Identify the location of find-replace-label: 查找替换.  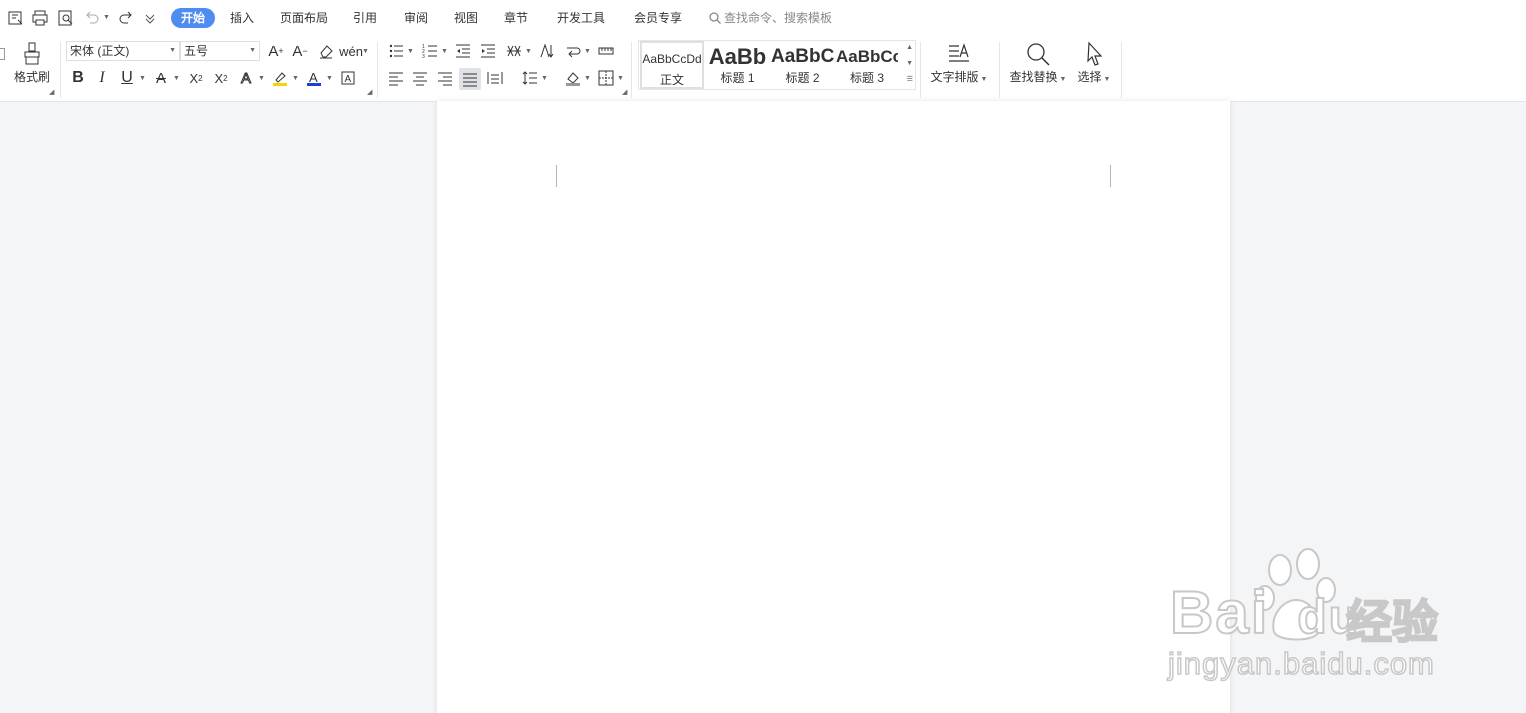
(1033, 77).